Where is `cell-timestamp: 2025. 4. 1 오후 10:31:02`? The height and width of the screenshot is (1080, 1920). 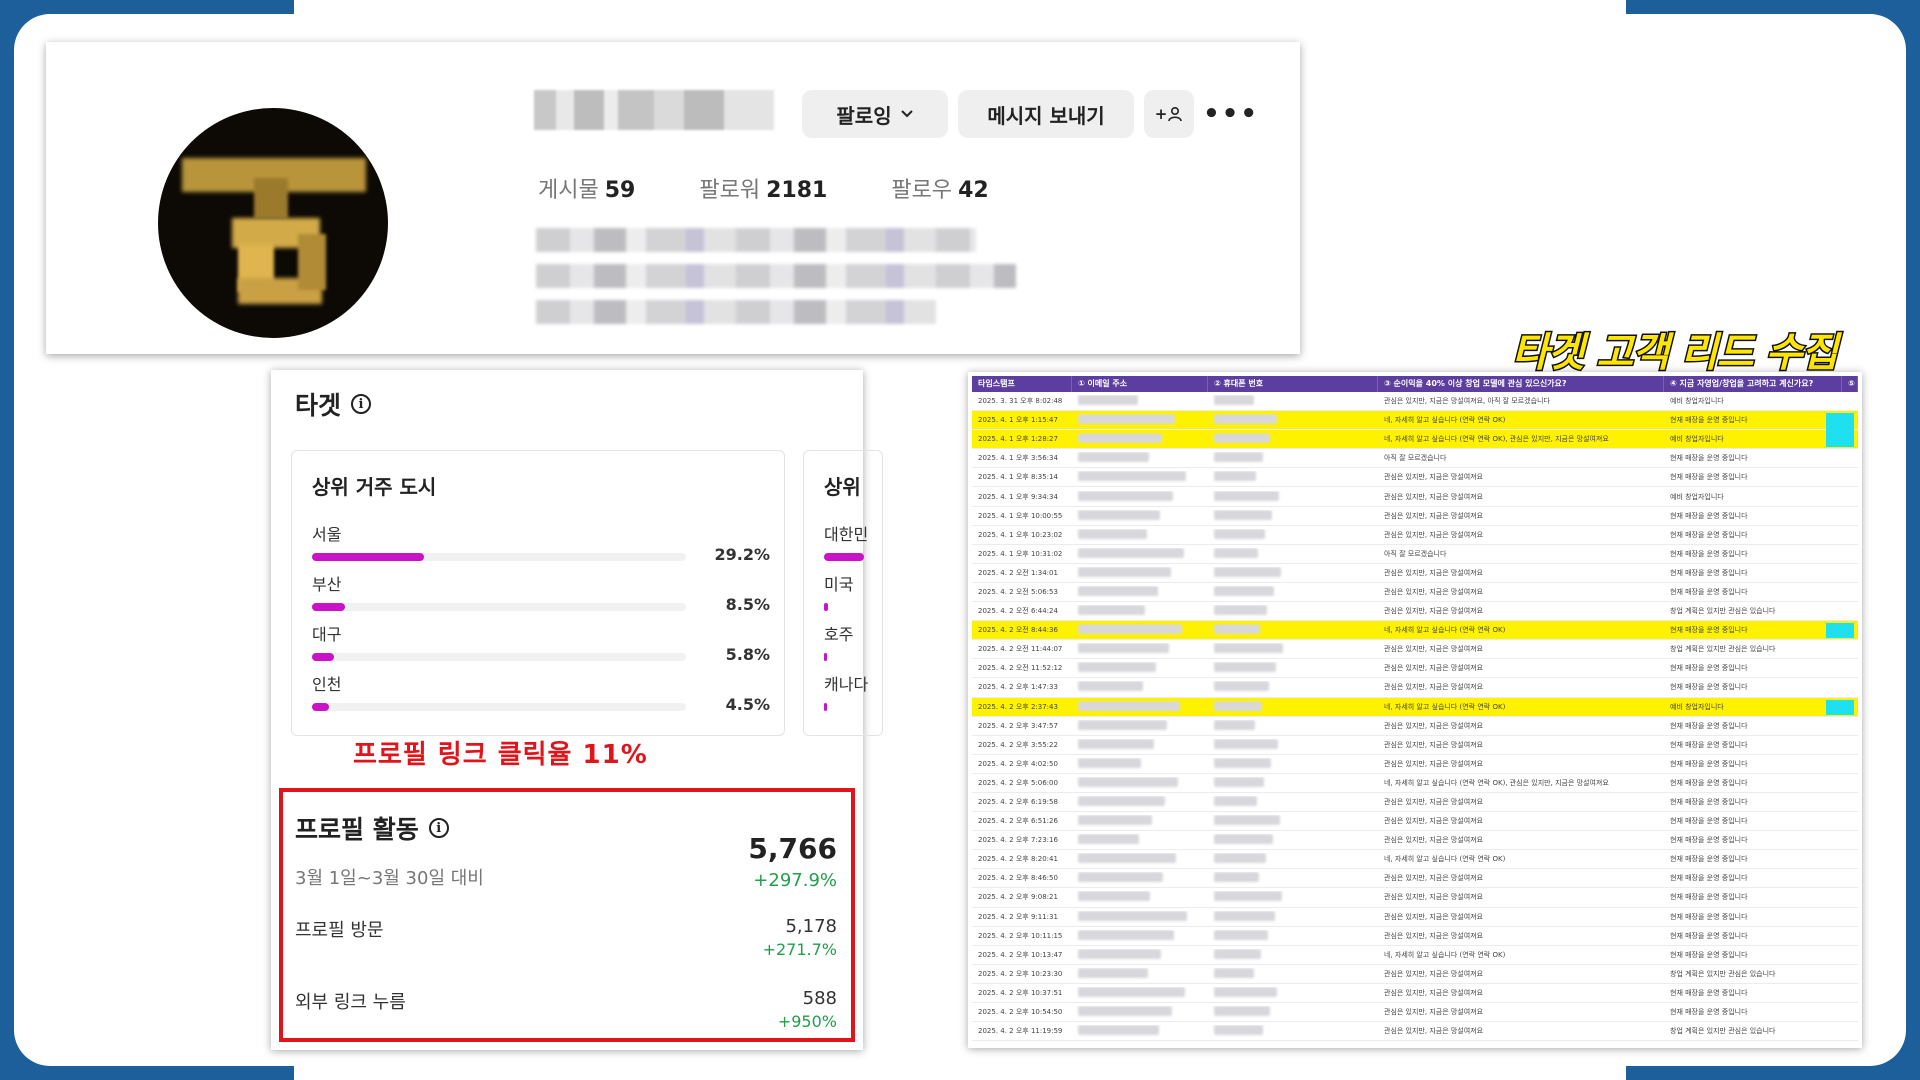 cell-timestamp: 2025. 4. 1 오후 10:31:02 is located at coordinates (1022, 554).